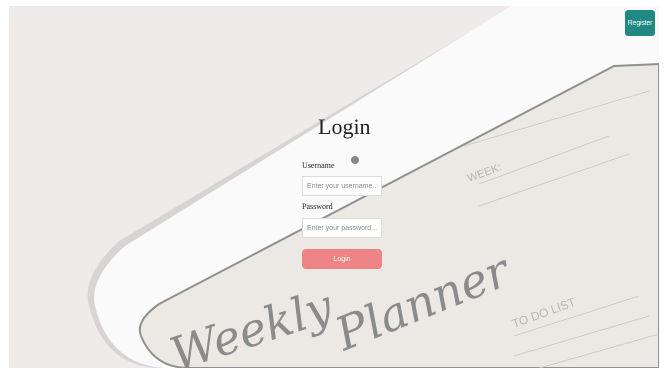  I want to click on username-input, so click(342, 186).